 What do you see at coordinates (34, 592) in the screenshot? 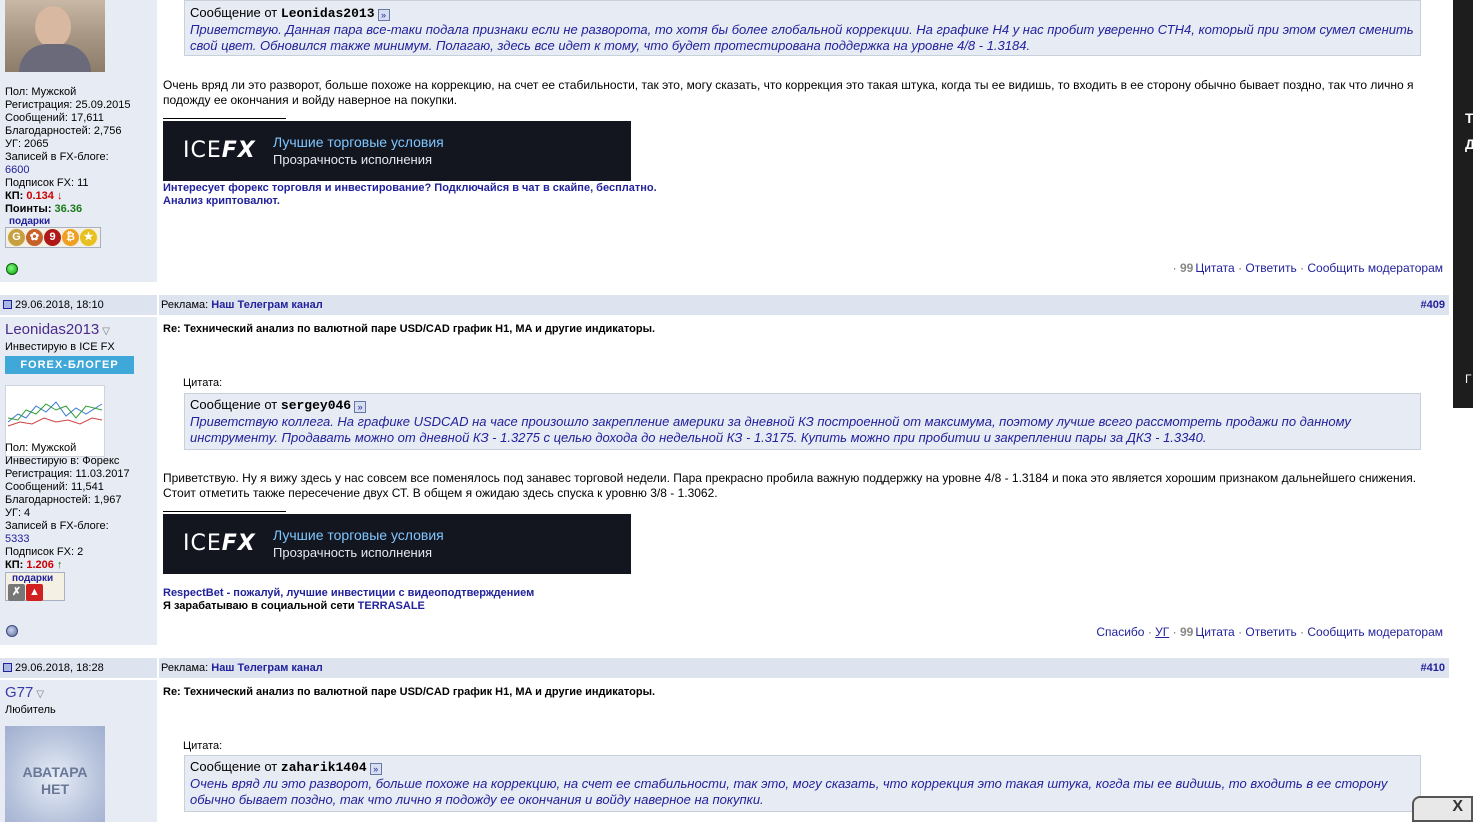
I see `gift-icon: ▲` at bounding box center [34, 592].